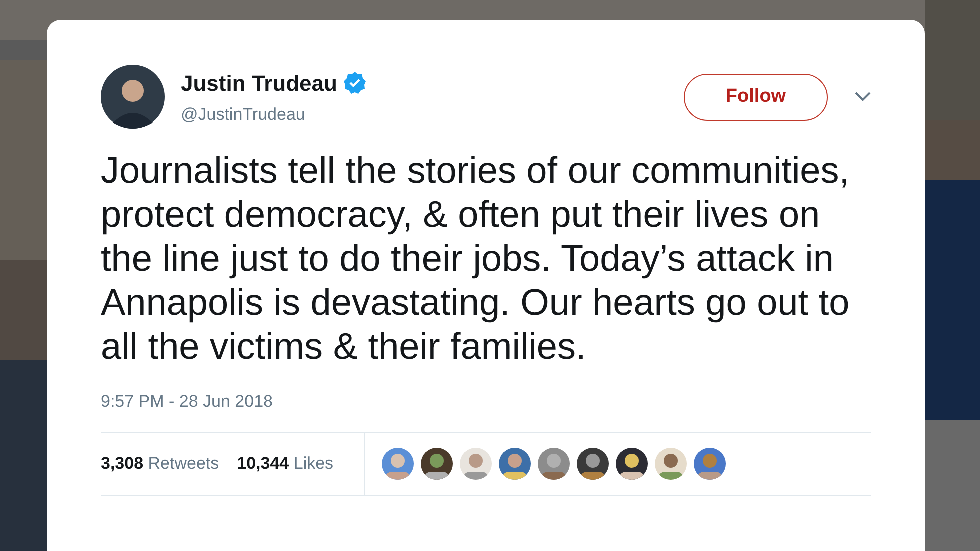  Describe the element at coordinates (243, 115) in the screenshot. I see `author-handle: @JustinTrudeau` at that location.